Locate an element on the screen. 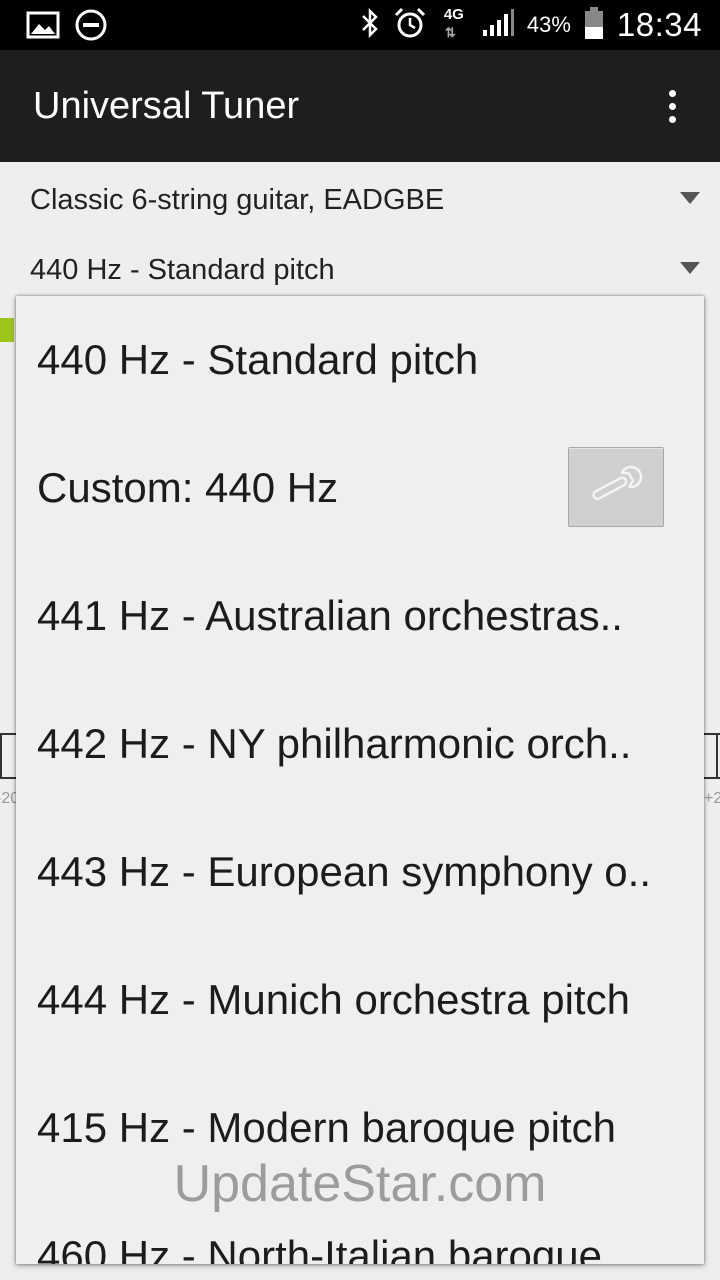  instrument-spinner: Classic 6-string guitar, EADGBE is located at coordinates (360, 200).